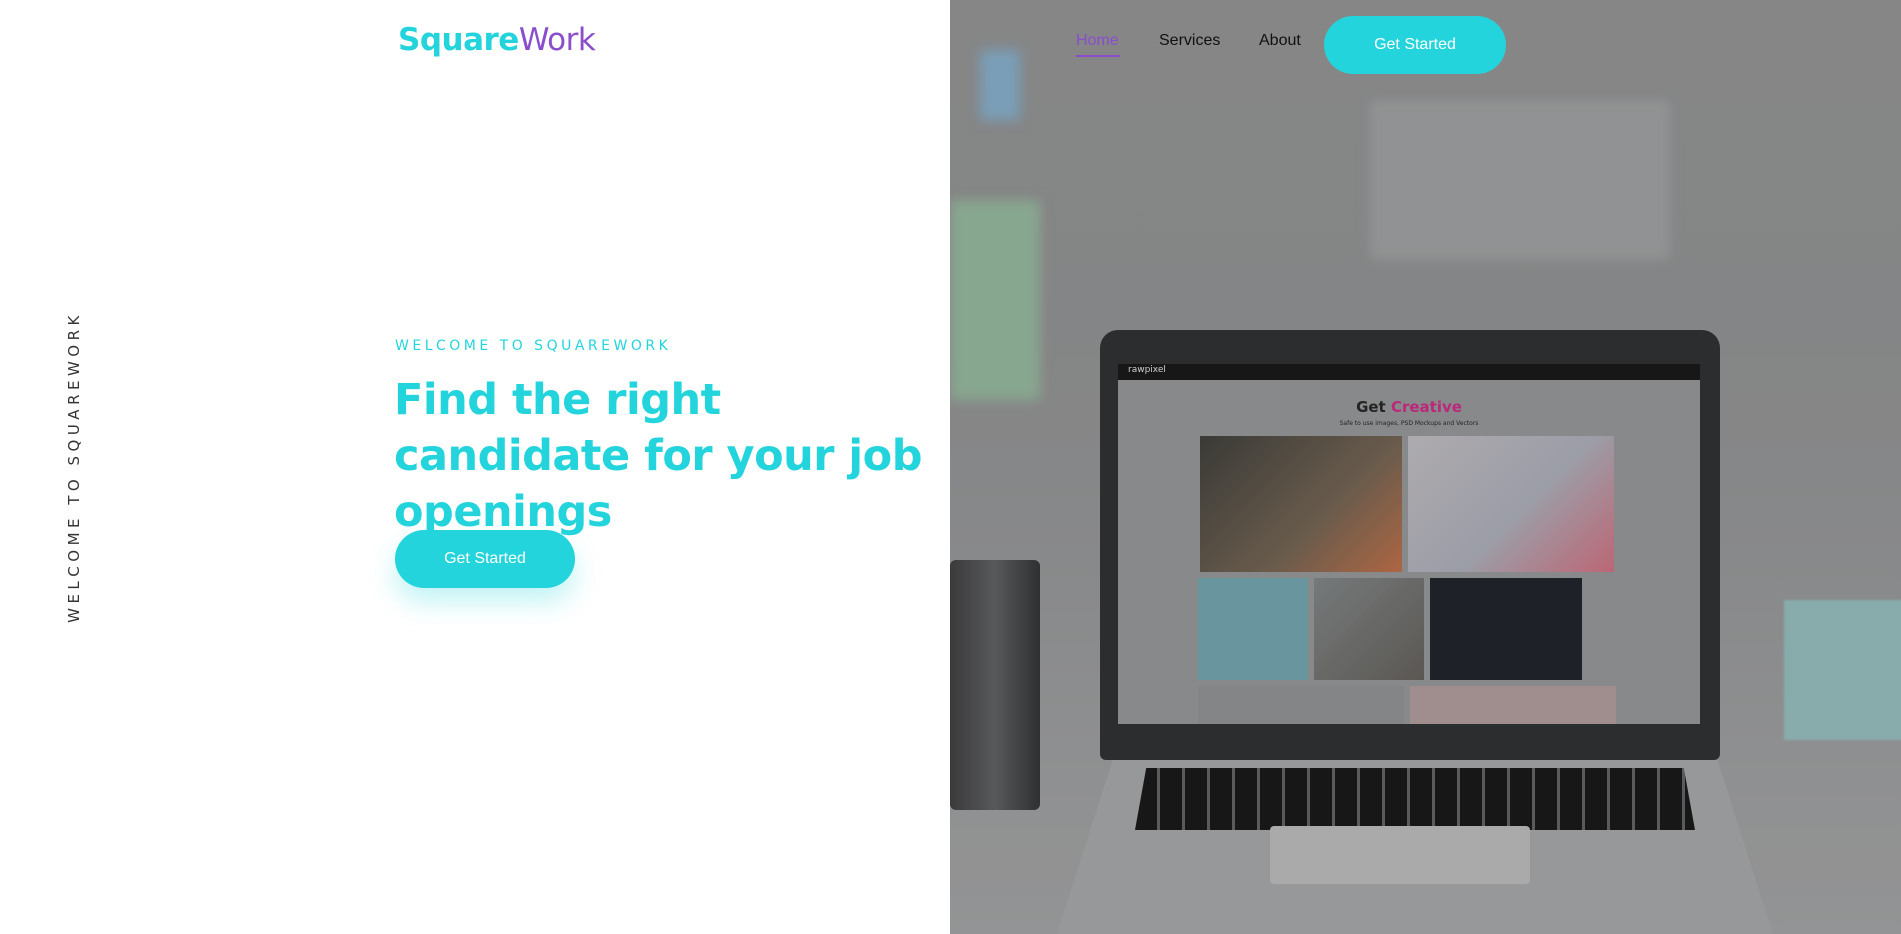 The height and width of the screenshot is (934, 1901). I want to click on nav-item-about: About, so click(1280, 41).